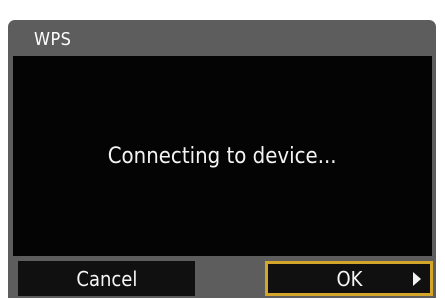 The image size is (445, 299). I want to click on ok-button-label: OK, so click(349, 278).